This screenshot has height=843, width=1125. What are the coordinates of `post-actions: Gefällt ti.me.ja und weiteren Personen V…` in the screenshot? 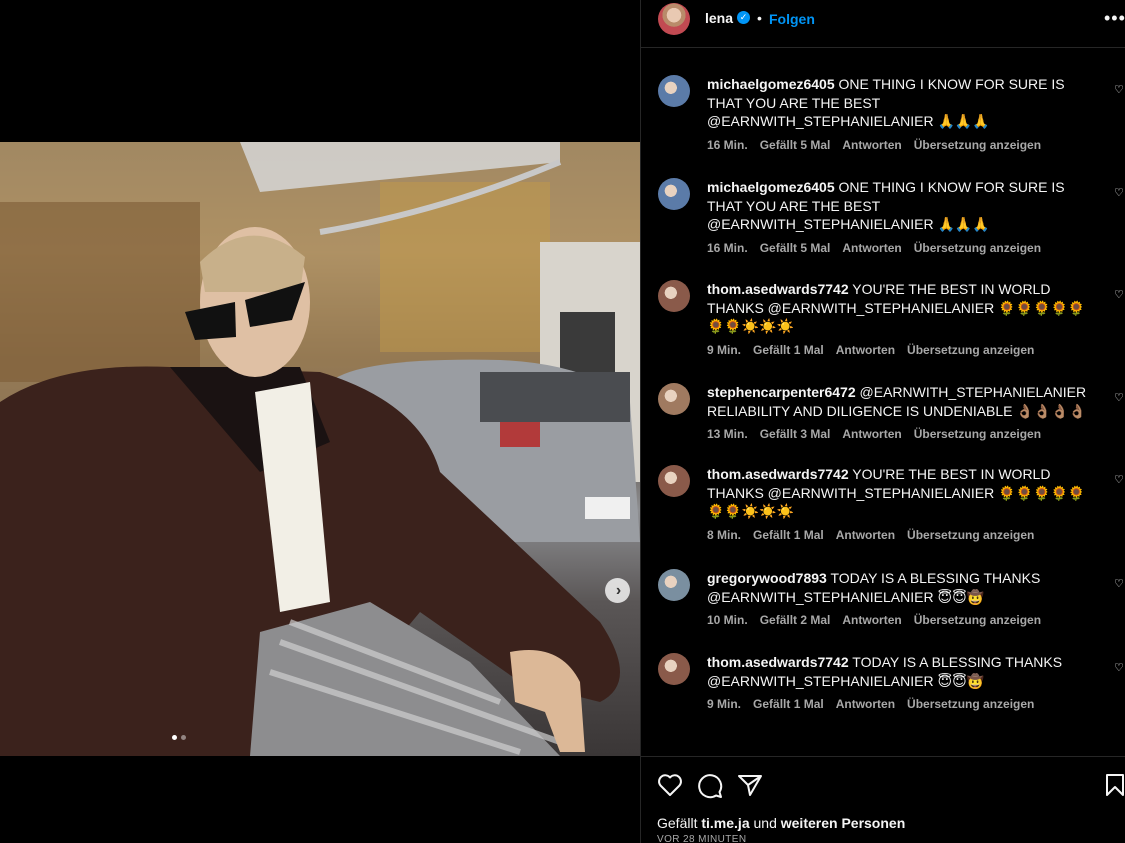 It's located at (883, 799).